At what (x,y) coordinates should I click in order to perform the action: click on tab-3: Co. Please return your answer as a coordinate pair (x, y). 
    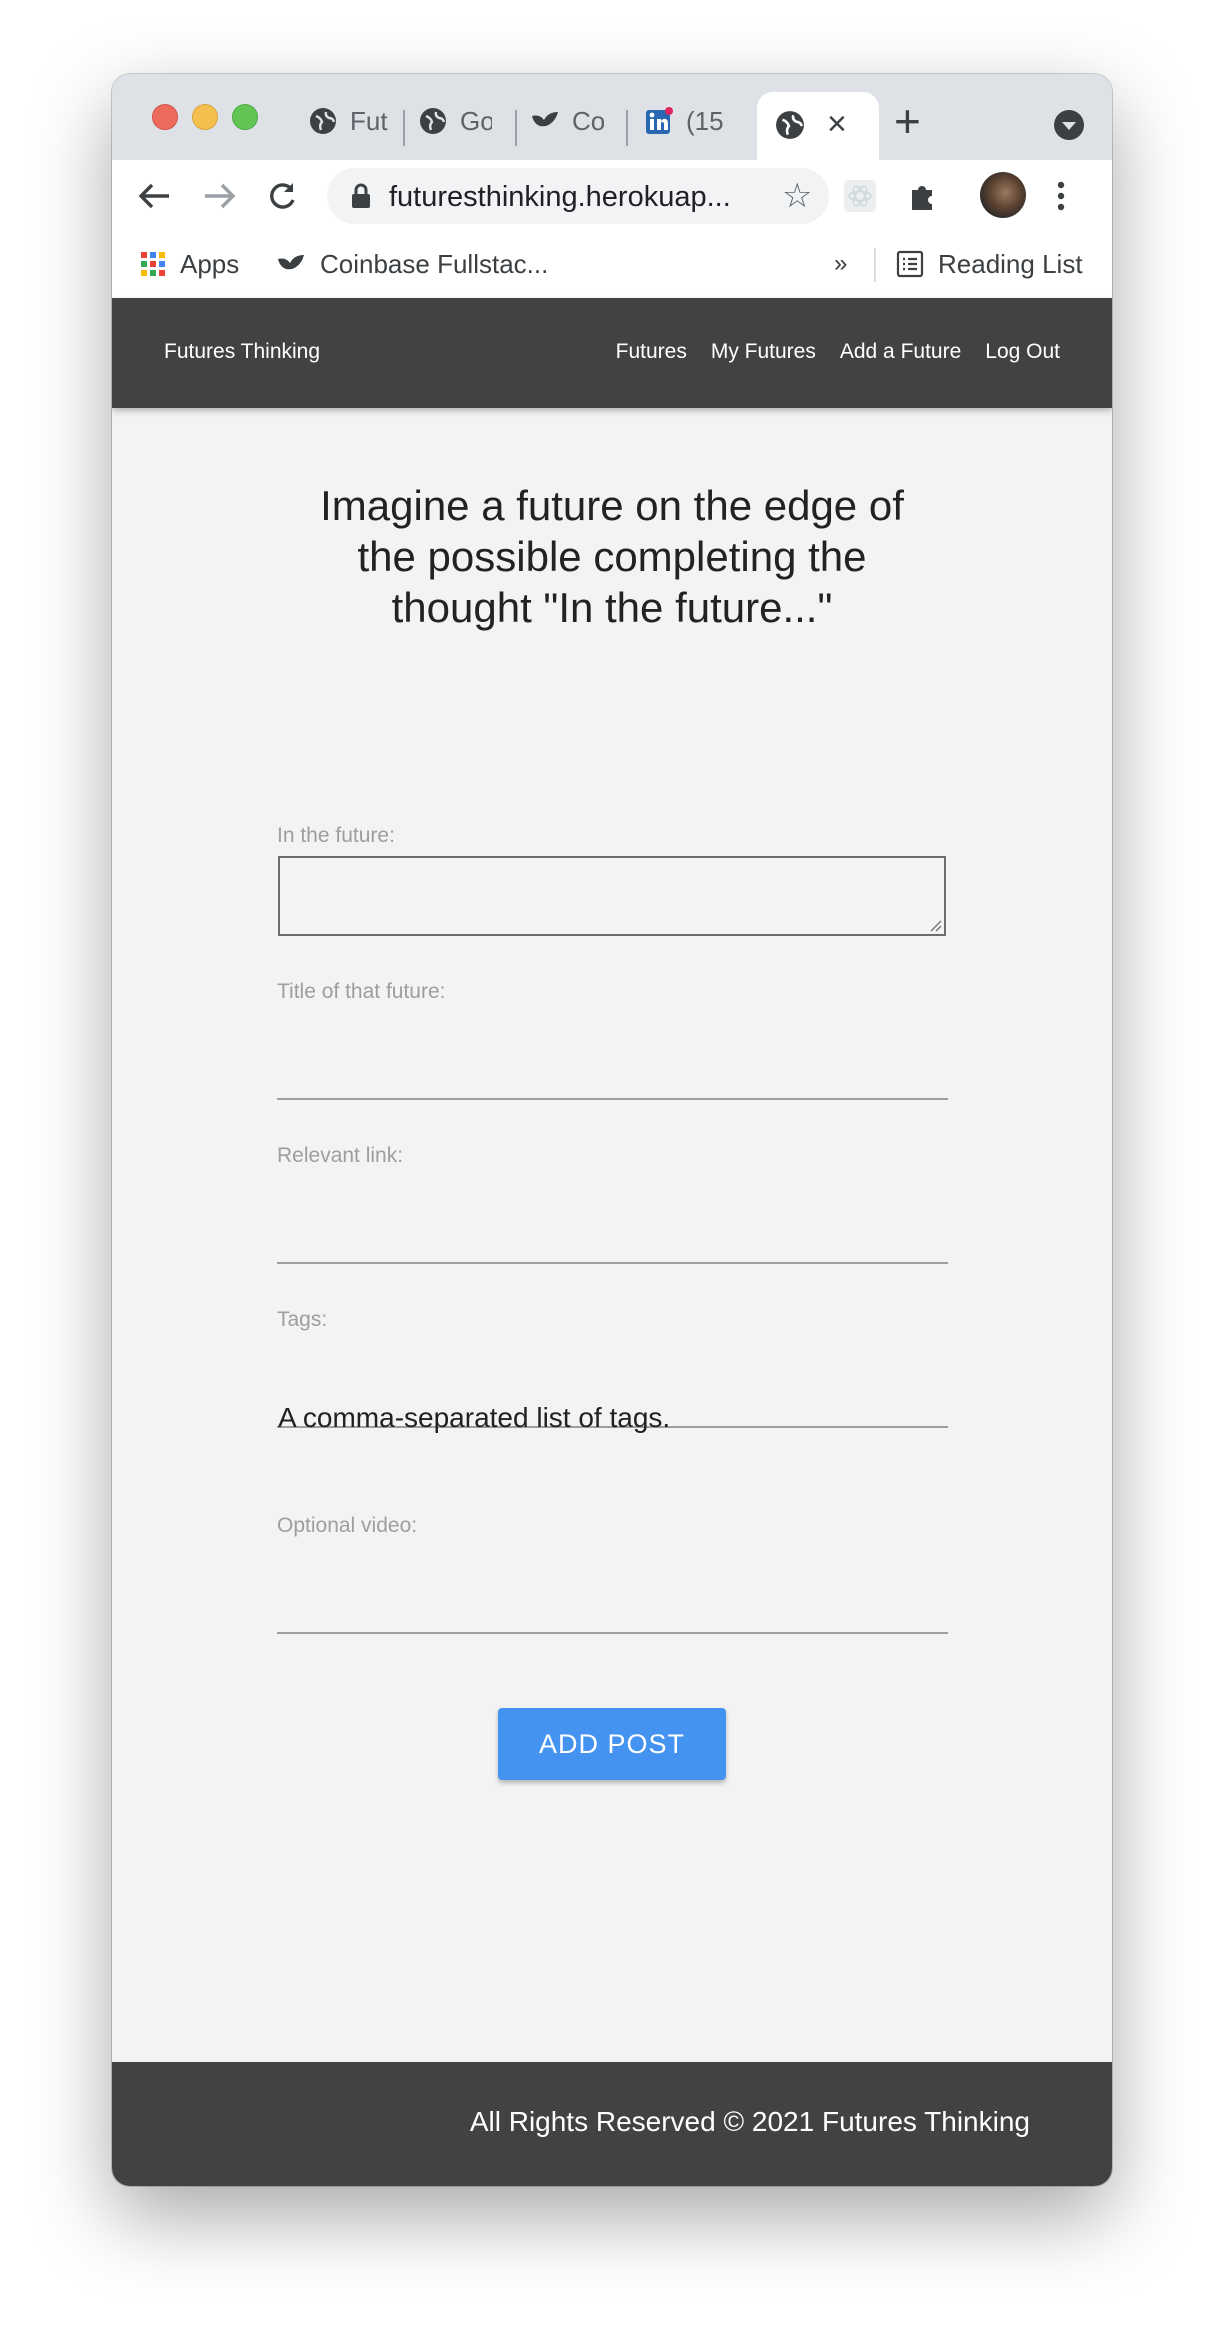
    Looking at the image, I should click on (567, 121).